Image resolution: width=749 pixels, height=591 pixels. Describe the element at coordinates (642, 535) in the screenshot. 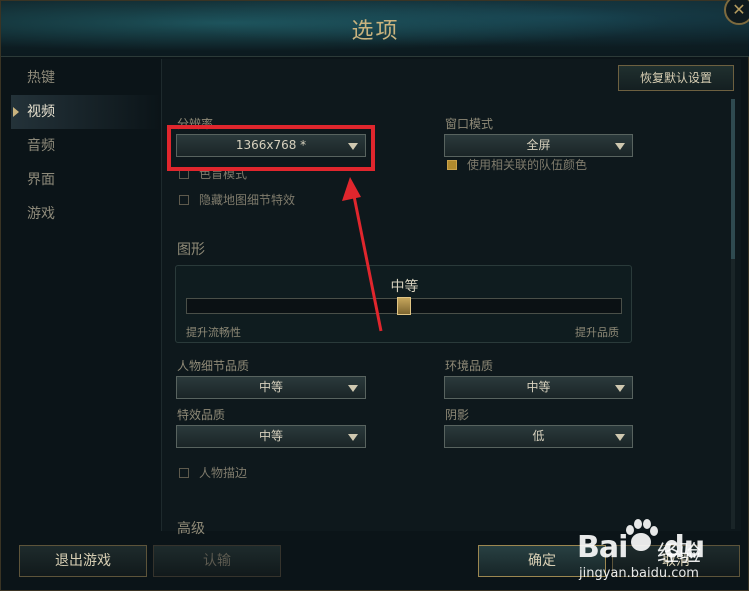

I see `paw-icon` at that location.